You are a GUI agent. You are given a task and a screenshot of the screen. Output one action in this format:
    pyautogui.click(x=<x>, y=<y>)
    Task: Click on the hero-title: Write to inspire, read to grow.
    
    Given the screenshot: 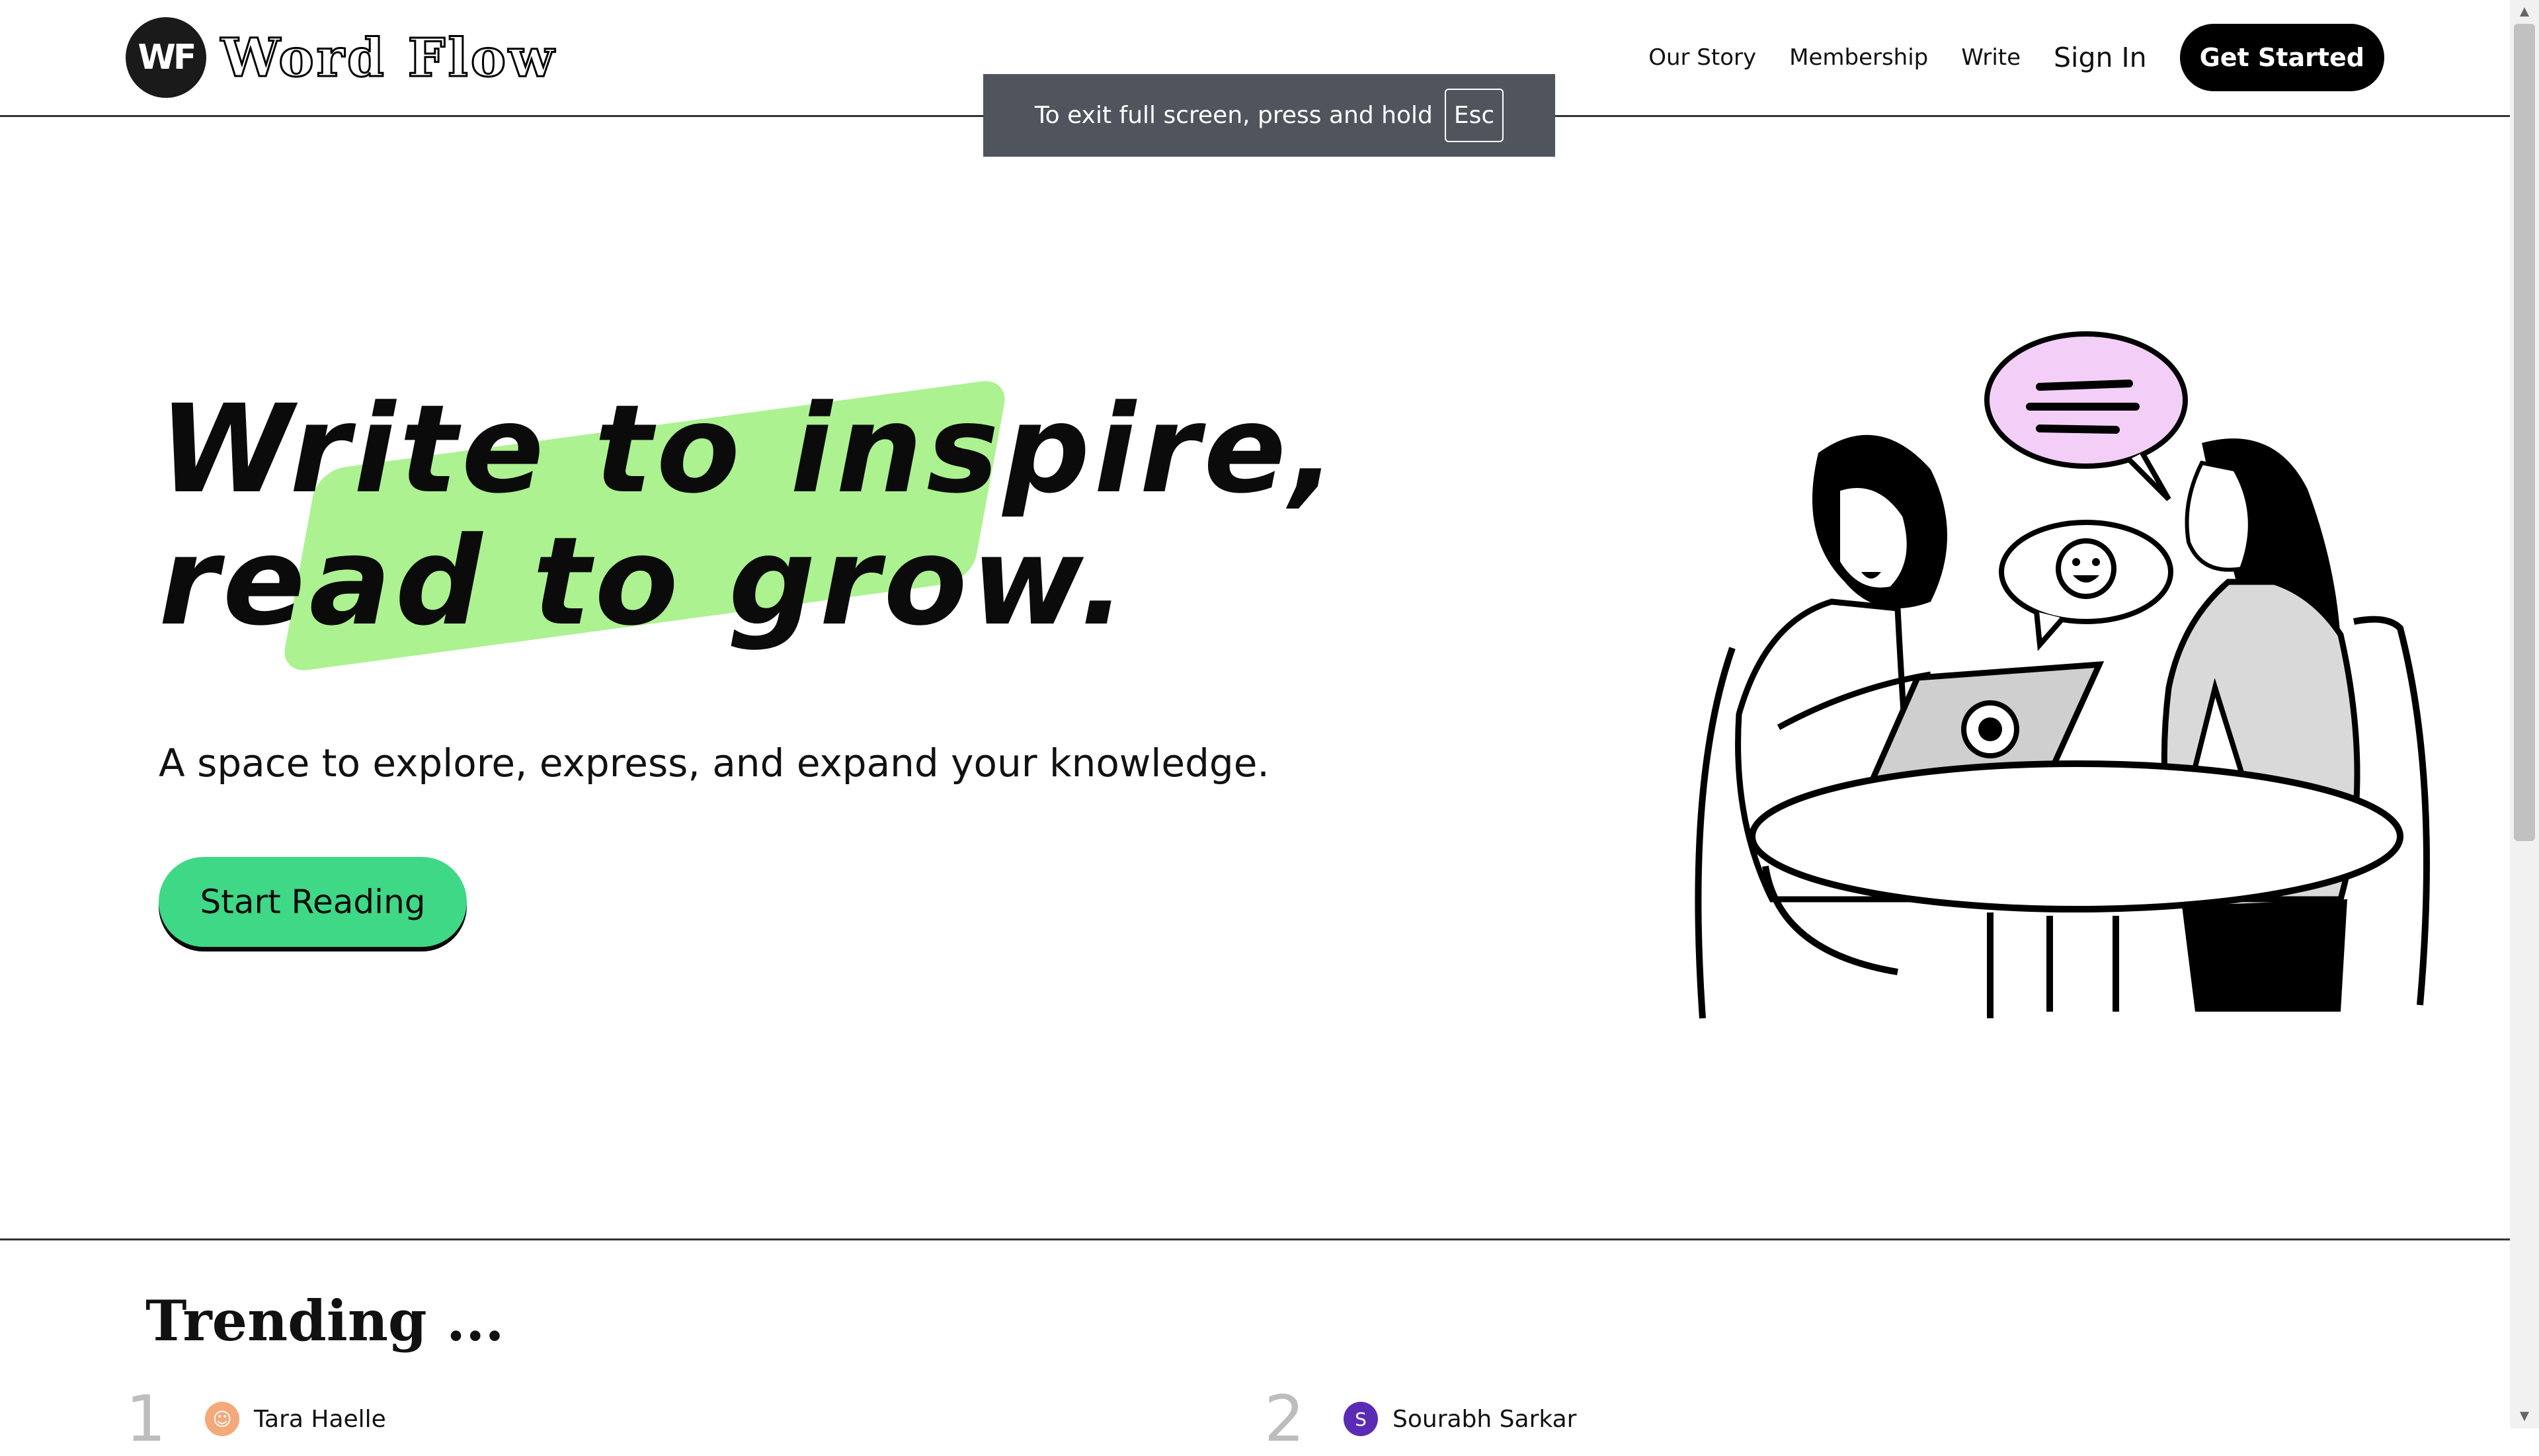 What is the action you would take?
    pyautogui.click(x=750, y=516)
    